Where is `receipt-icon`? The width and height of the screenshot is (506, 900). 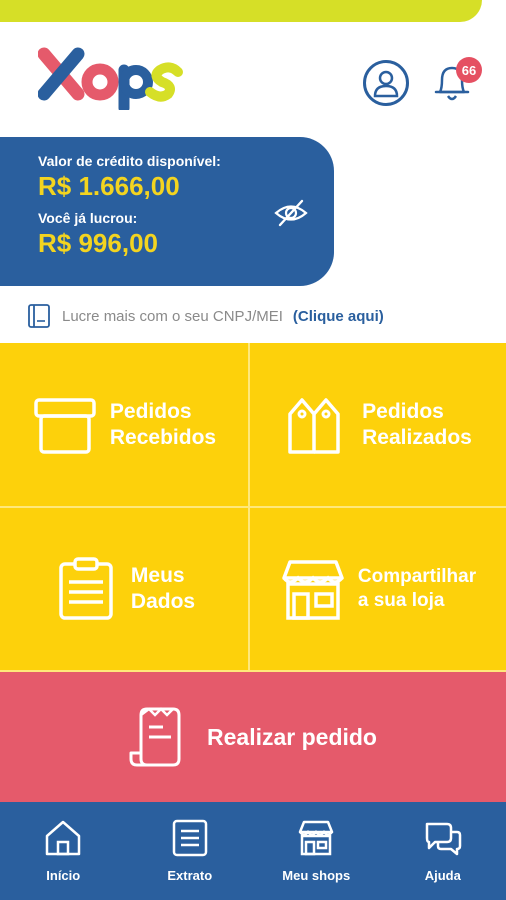
receipt-icon is located at coordinates (155, 737).